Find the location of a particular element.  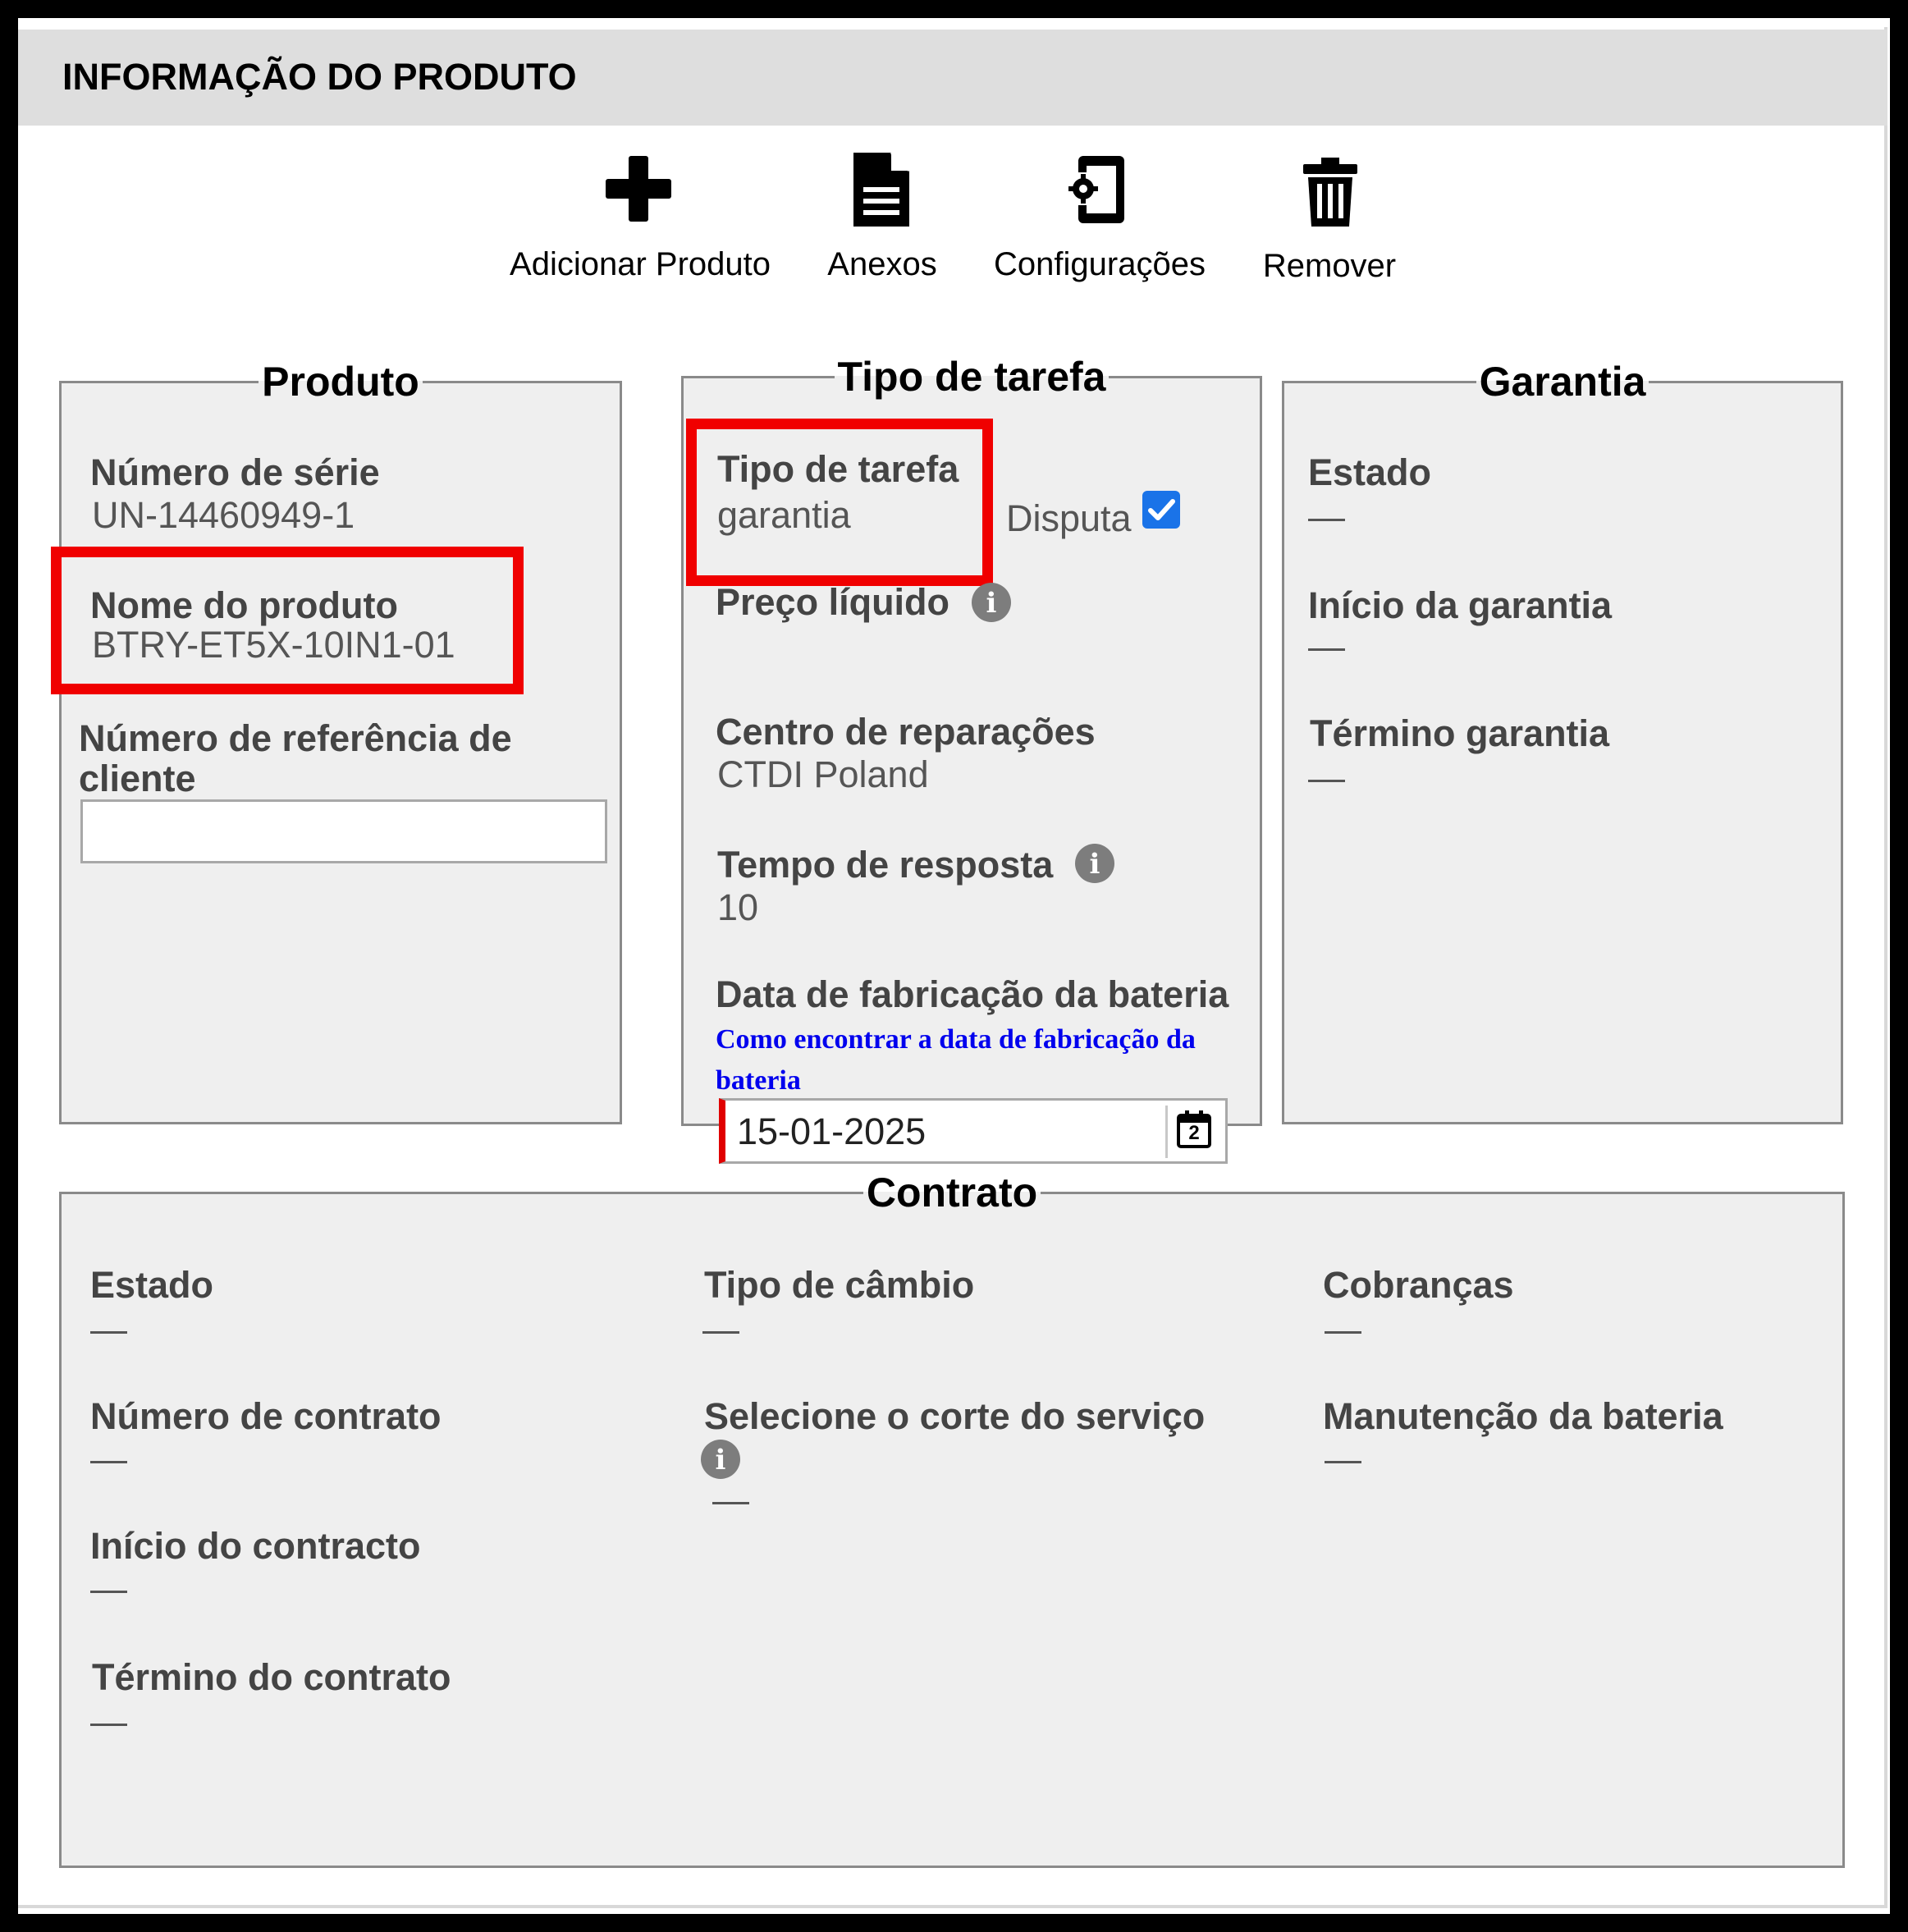

add-product-label: Adicionar Produto is located at coordinates (640, 264).